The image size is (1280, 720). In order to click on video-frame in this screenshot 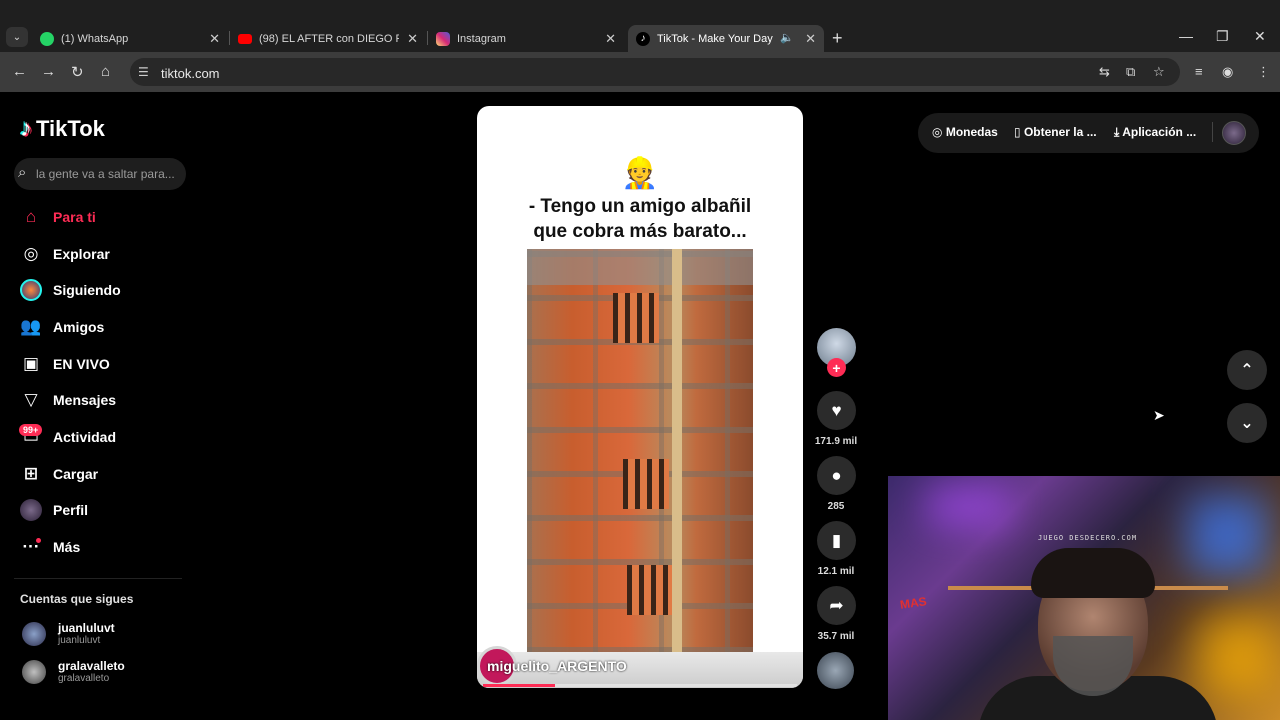, I will do `click(640, 451)`.